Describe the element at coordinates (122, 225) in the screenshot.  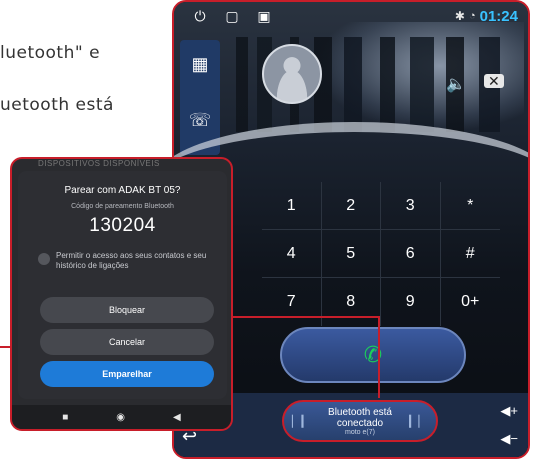
I see `pairing-code: 130204` at that location.